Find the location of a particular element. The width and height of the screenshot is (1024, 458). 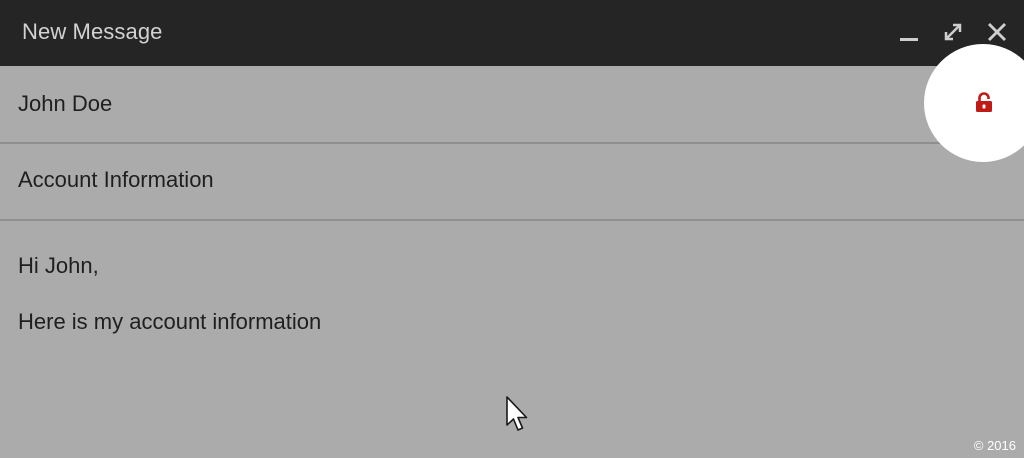

subject-text: Account Information is located at coordinates (116, 179).